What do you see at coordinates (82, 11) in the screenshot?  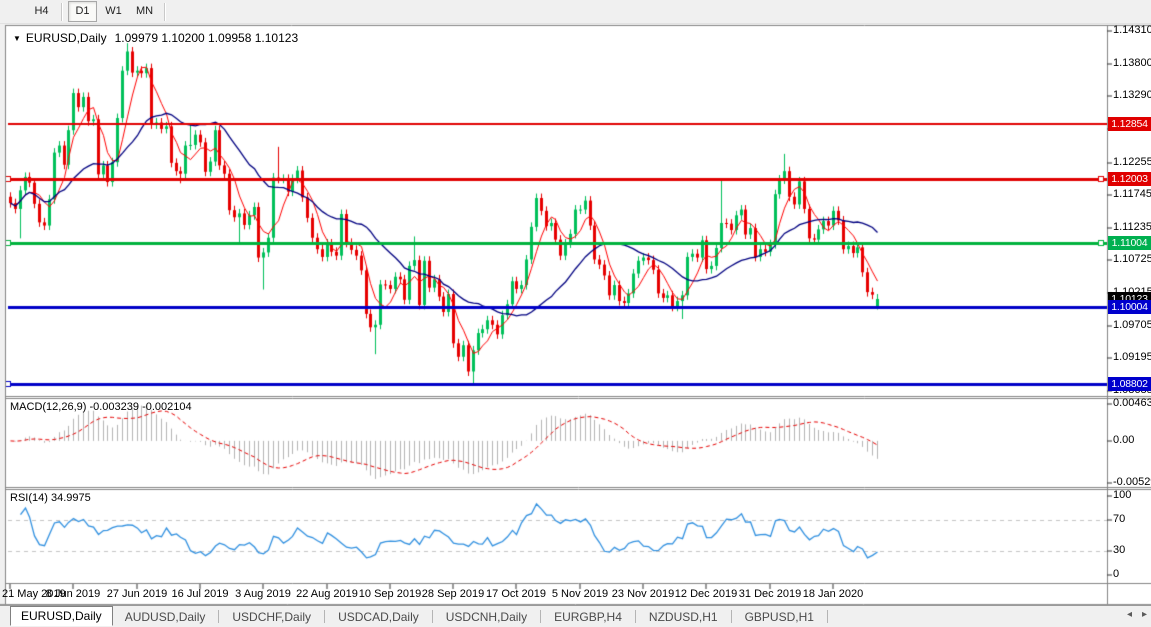 I see `timeframe-button-d1: D1` at bounding box center [82, 11].